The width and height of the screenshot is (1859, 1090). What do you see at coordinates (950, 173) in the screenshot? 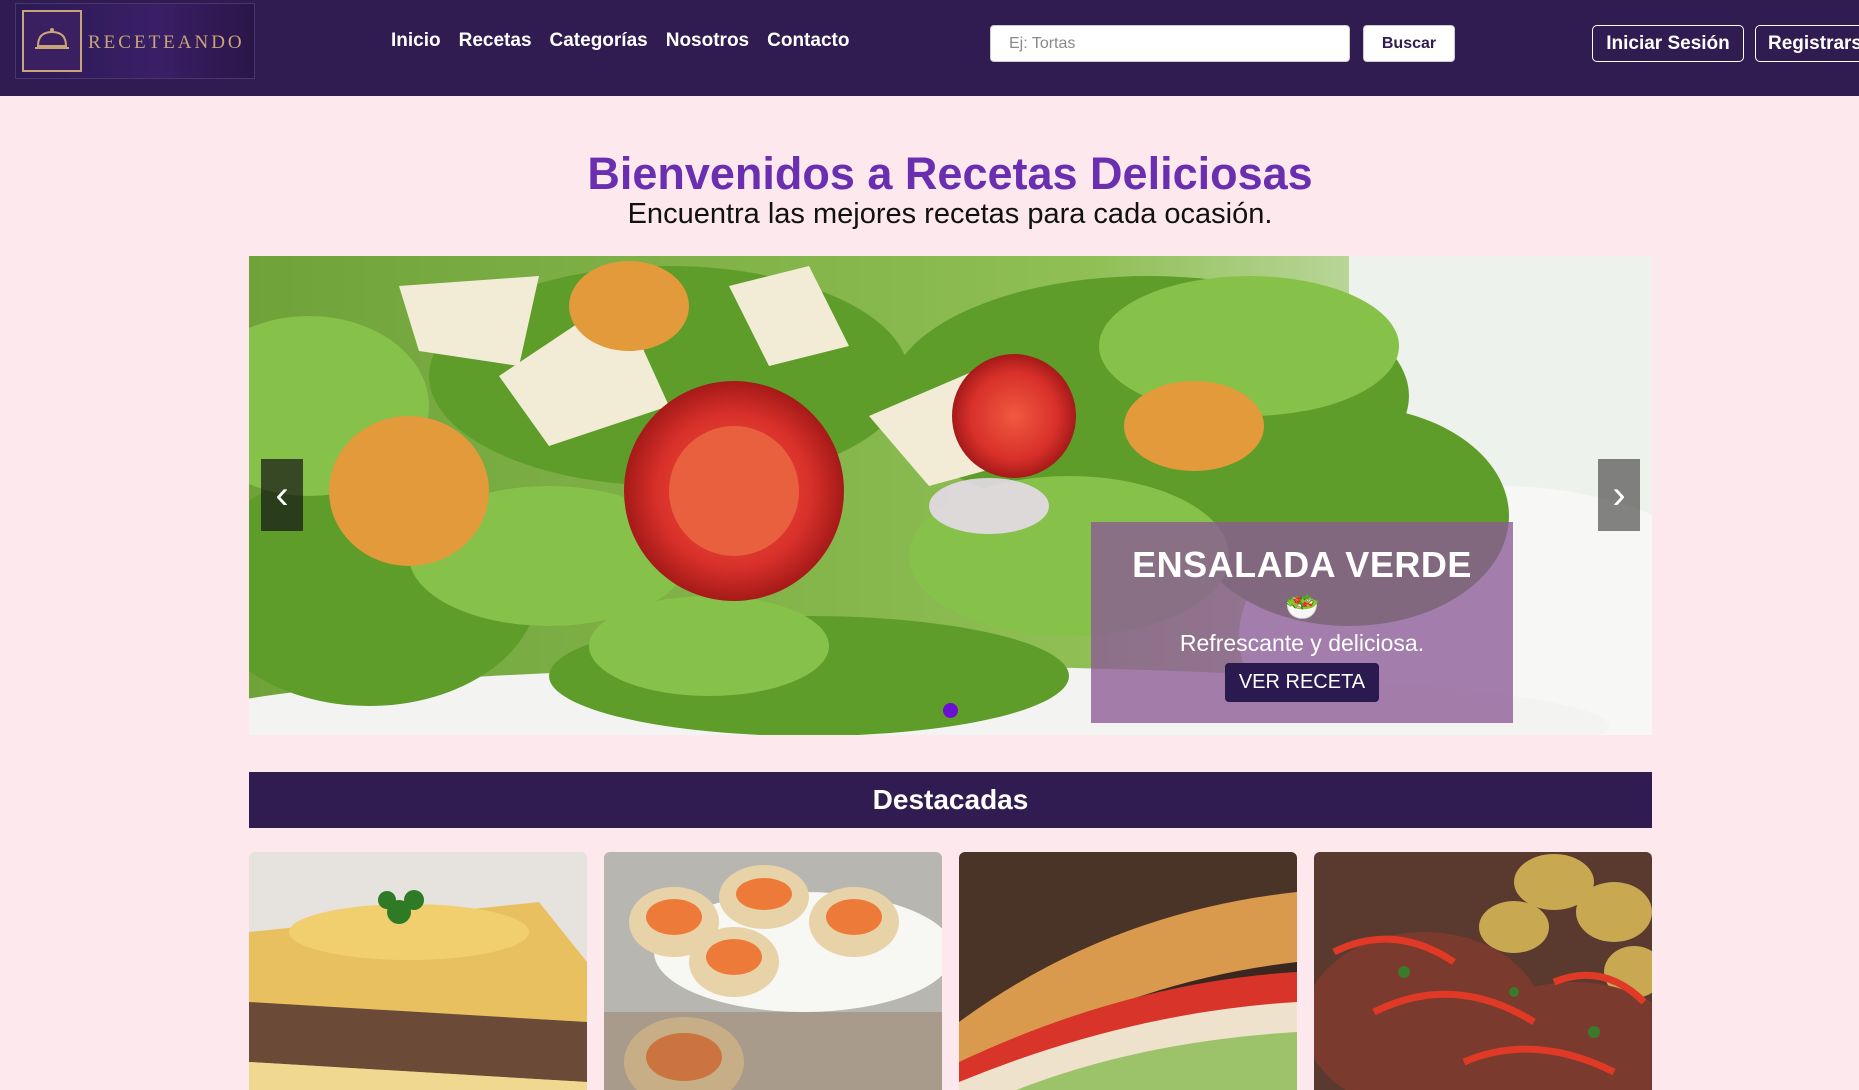
I see `page-title: Bienvenidos a Recetas Deliciosas` at bounding box center [950, 173].